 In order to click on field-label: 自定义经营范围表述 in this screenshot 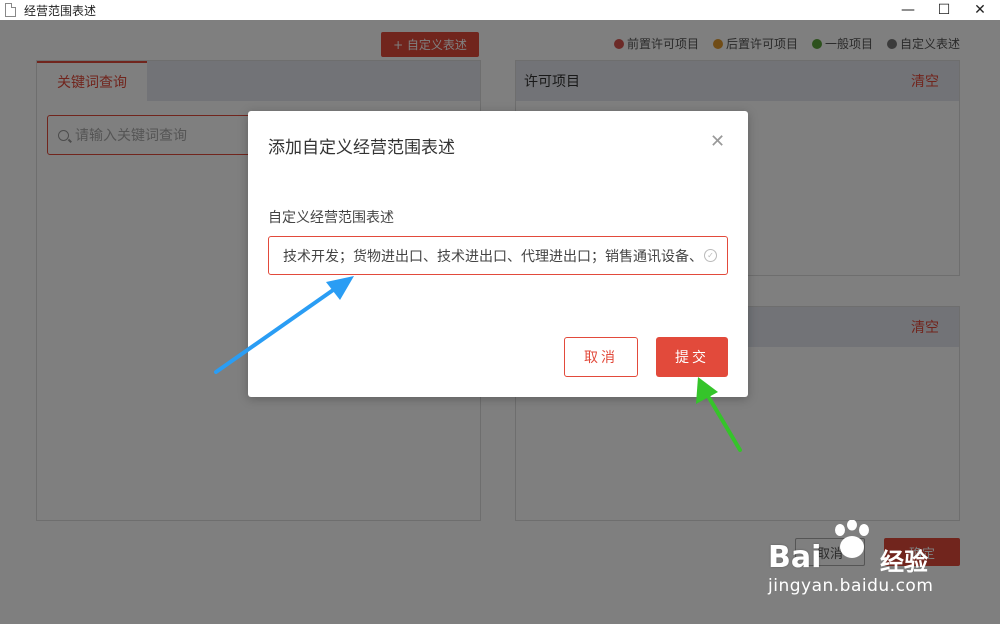, I will do `click(331, 218)`.